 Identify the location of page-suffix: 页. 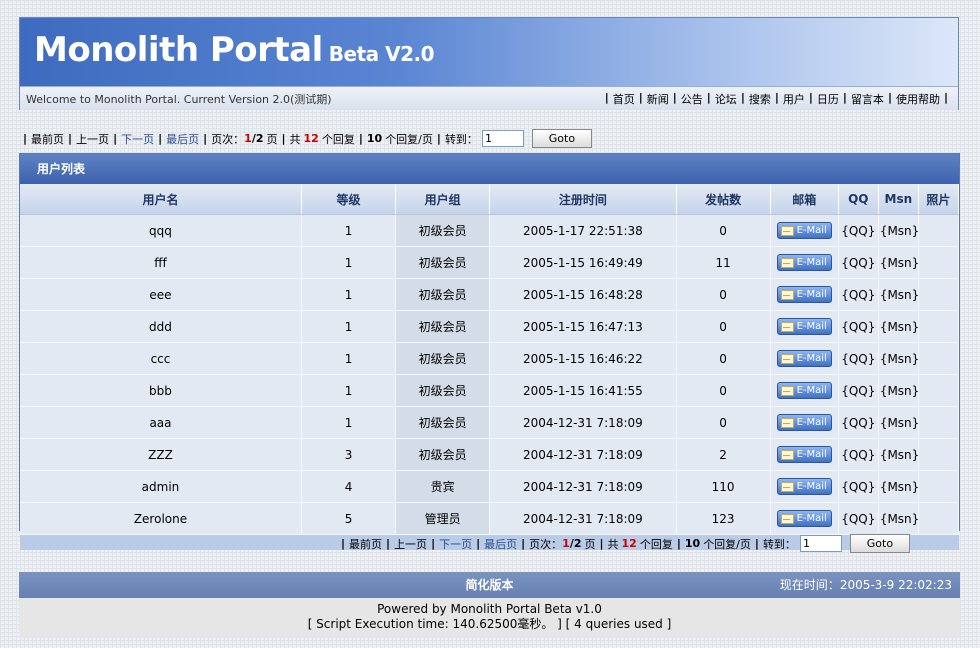
(272, 139).